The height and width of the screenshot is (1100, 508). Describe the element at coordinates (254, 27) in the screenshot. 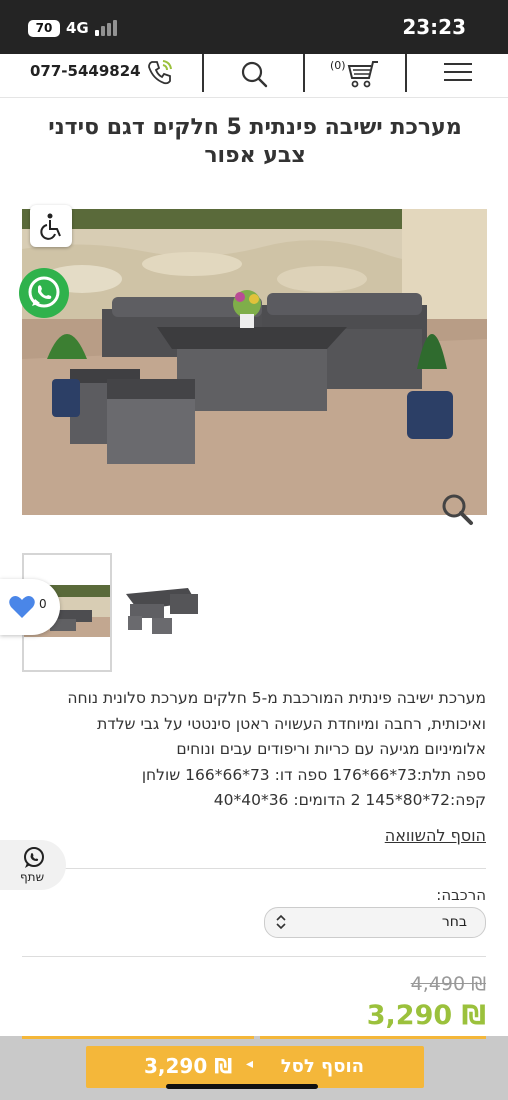

I see `status-bar: 70 4G 23:23` at that location.